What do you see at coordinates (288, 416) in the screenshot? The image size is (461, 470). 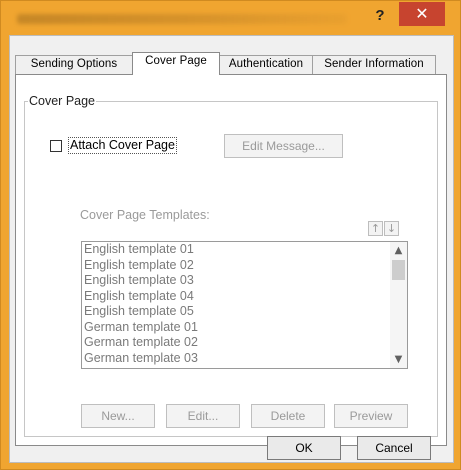 I see `delete-template-button: Delete` at bounding box center [288, 416].